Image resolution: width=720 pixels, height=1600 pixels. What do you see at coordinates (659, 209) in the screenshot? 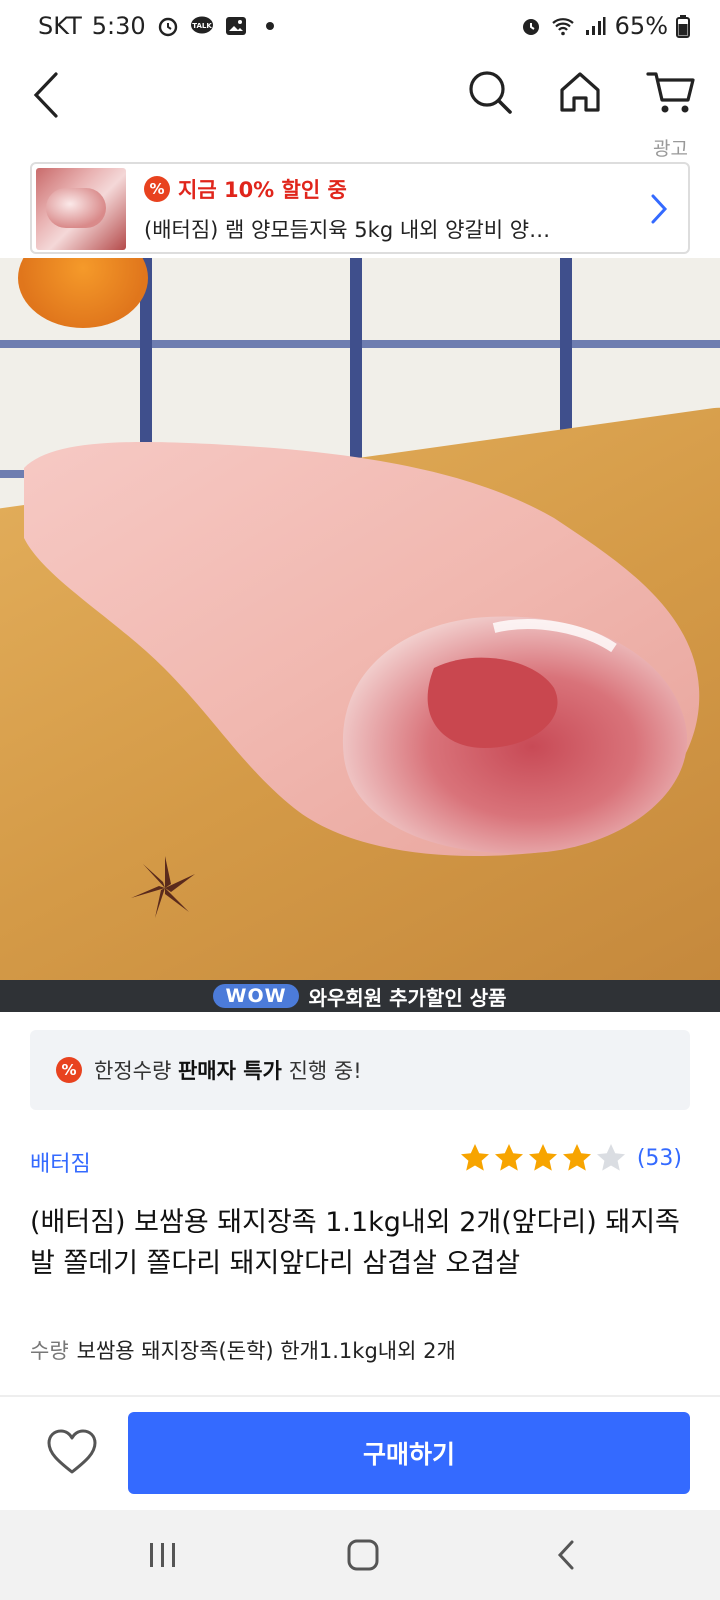
I see `chevron-right-icon` at bounding box center [659, 209].